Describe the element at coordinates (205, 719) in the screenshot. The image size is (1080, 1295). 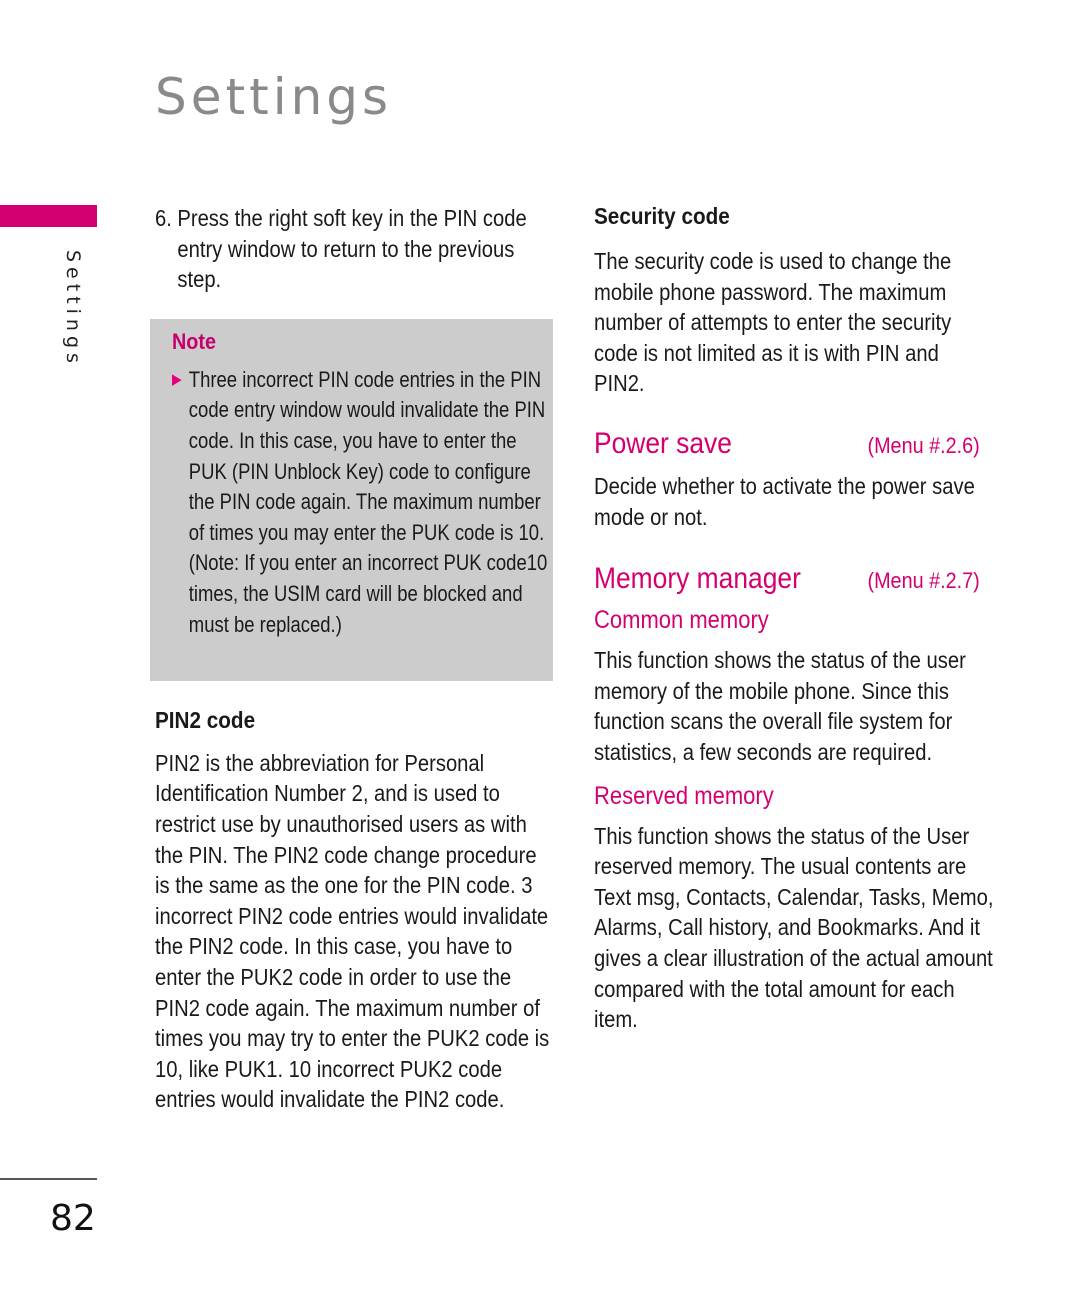
I see `pin2-heading: PIN2 code` at that location.